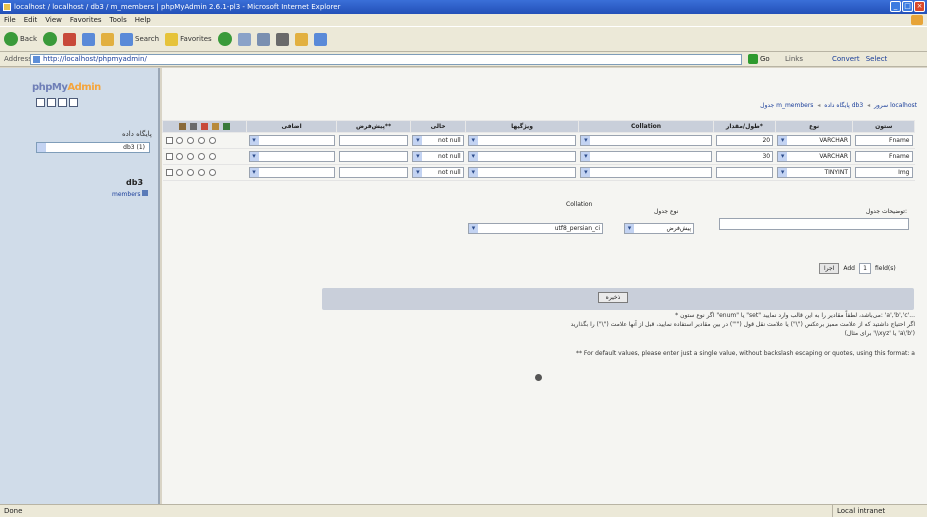 The width and height of the screenshot is (927, 517). I want to click on menu-file: File, so click(10, 20).